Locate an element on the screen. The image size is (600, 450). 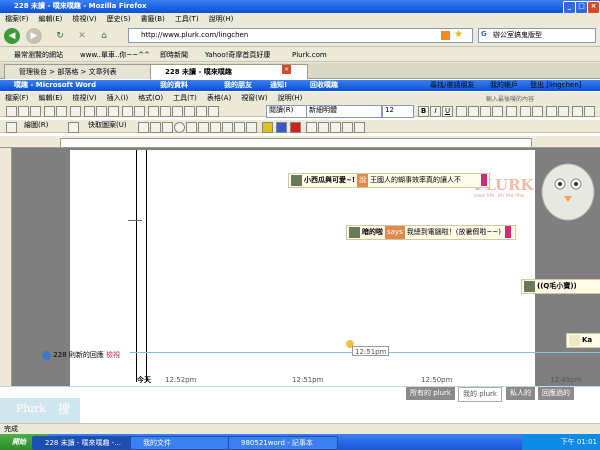
align-left-icon is located at coordinates (461, 111).